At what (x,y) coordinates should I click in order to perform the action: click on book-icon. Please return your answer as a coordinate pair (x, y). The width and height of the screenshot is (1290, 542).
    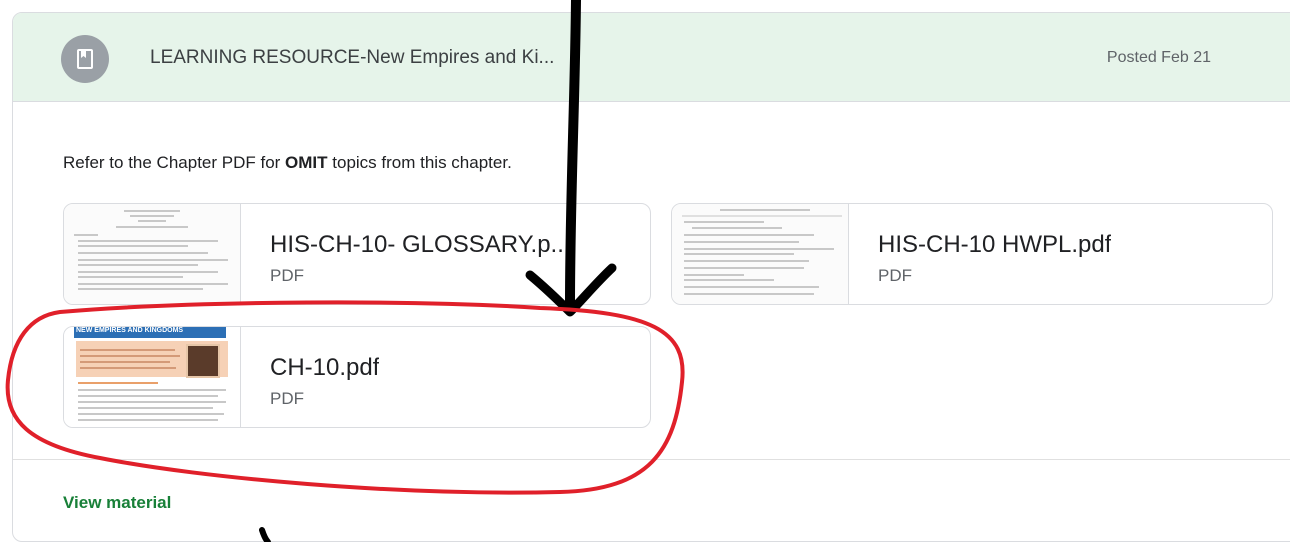
    Looking at the image, I should click on (85, 59).